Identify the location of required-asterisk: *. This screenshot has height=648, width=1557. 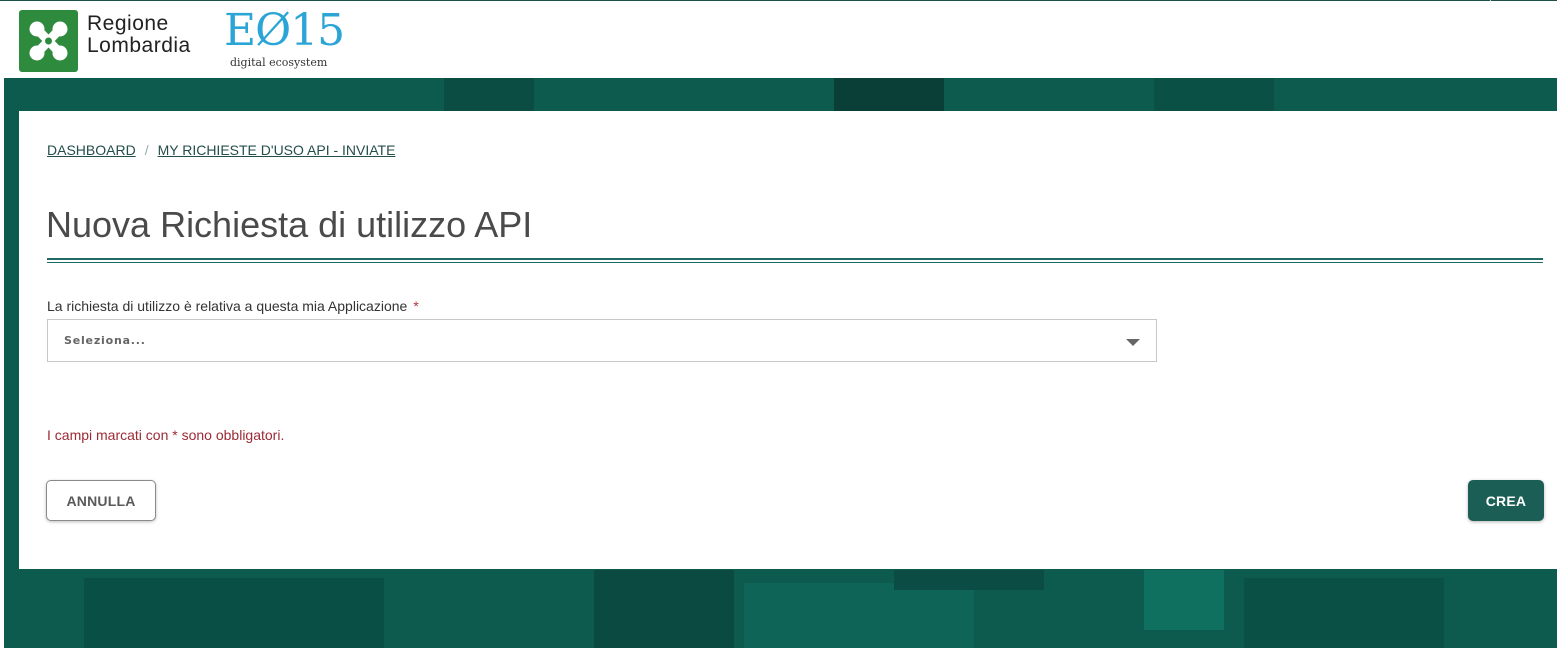
(416, 306).